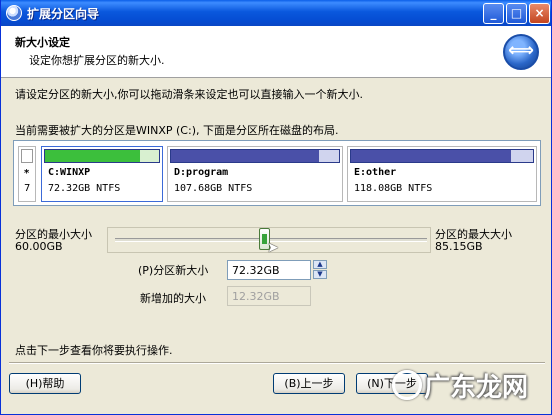 The height and width of the screenshot is (415, 552). What do you see at coordinates (201, 172) in the screenshot?
I see `partition-name: D:program` at bounding box center [201, 172].